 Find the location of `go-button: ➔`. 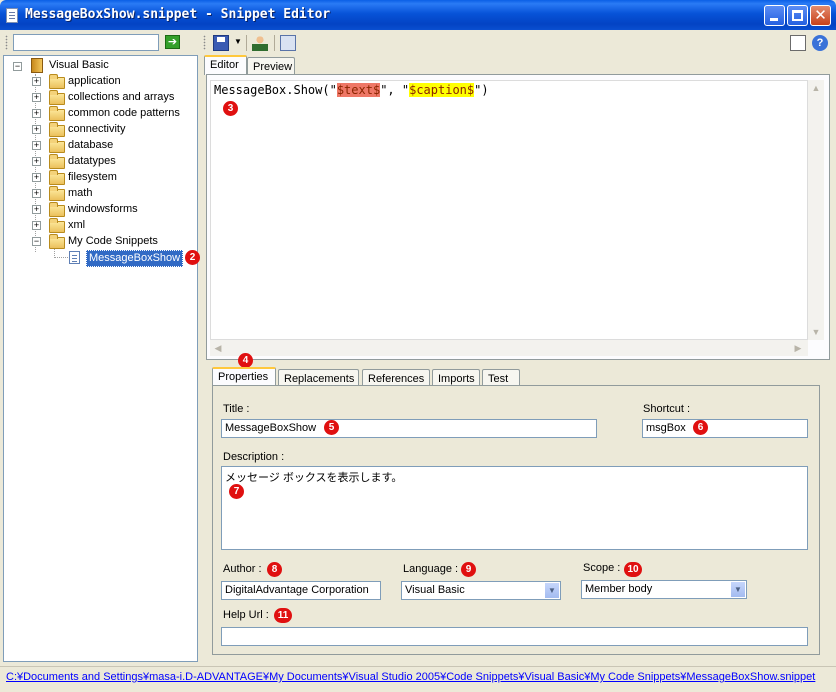

go-button: ➔ is located at coordinates (172, 42).